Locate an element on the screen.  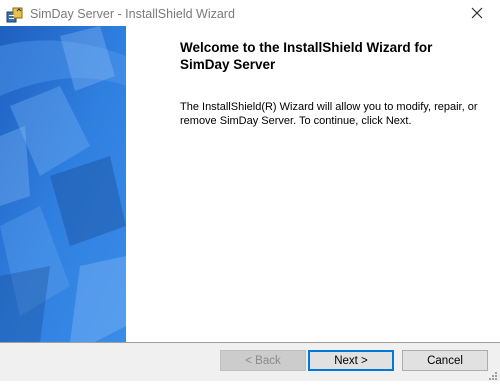
back-button: < Back is located at coordinates (263, 360).